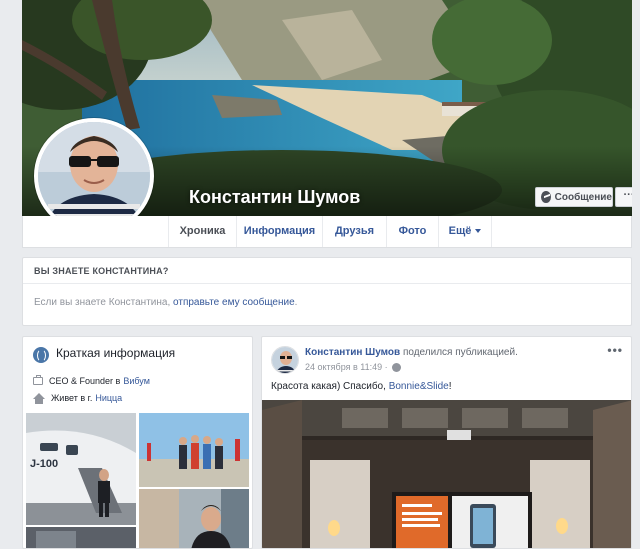 This screenshot has width=640, height=549. I want to click on post-text: Красота какая) Спасибо, Bonnie&Slide!, so click(361, 386).